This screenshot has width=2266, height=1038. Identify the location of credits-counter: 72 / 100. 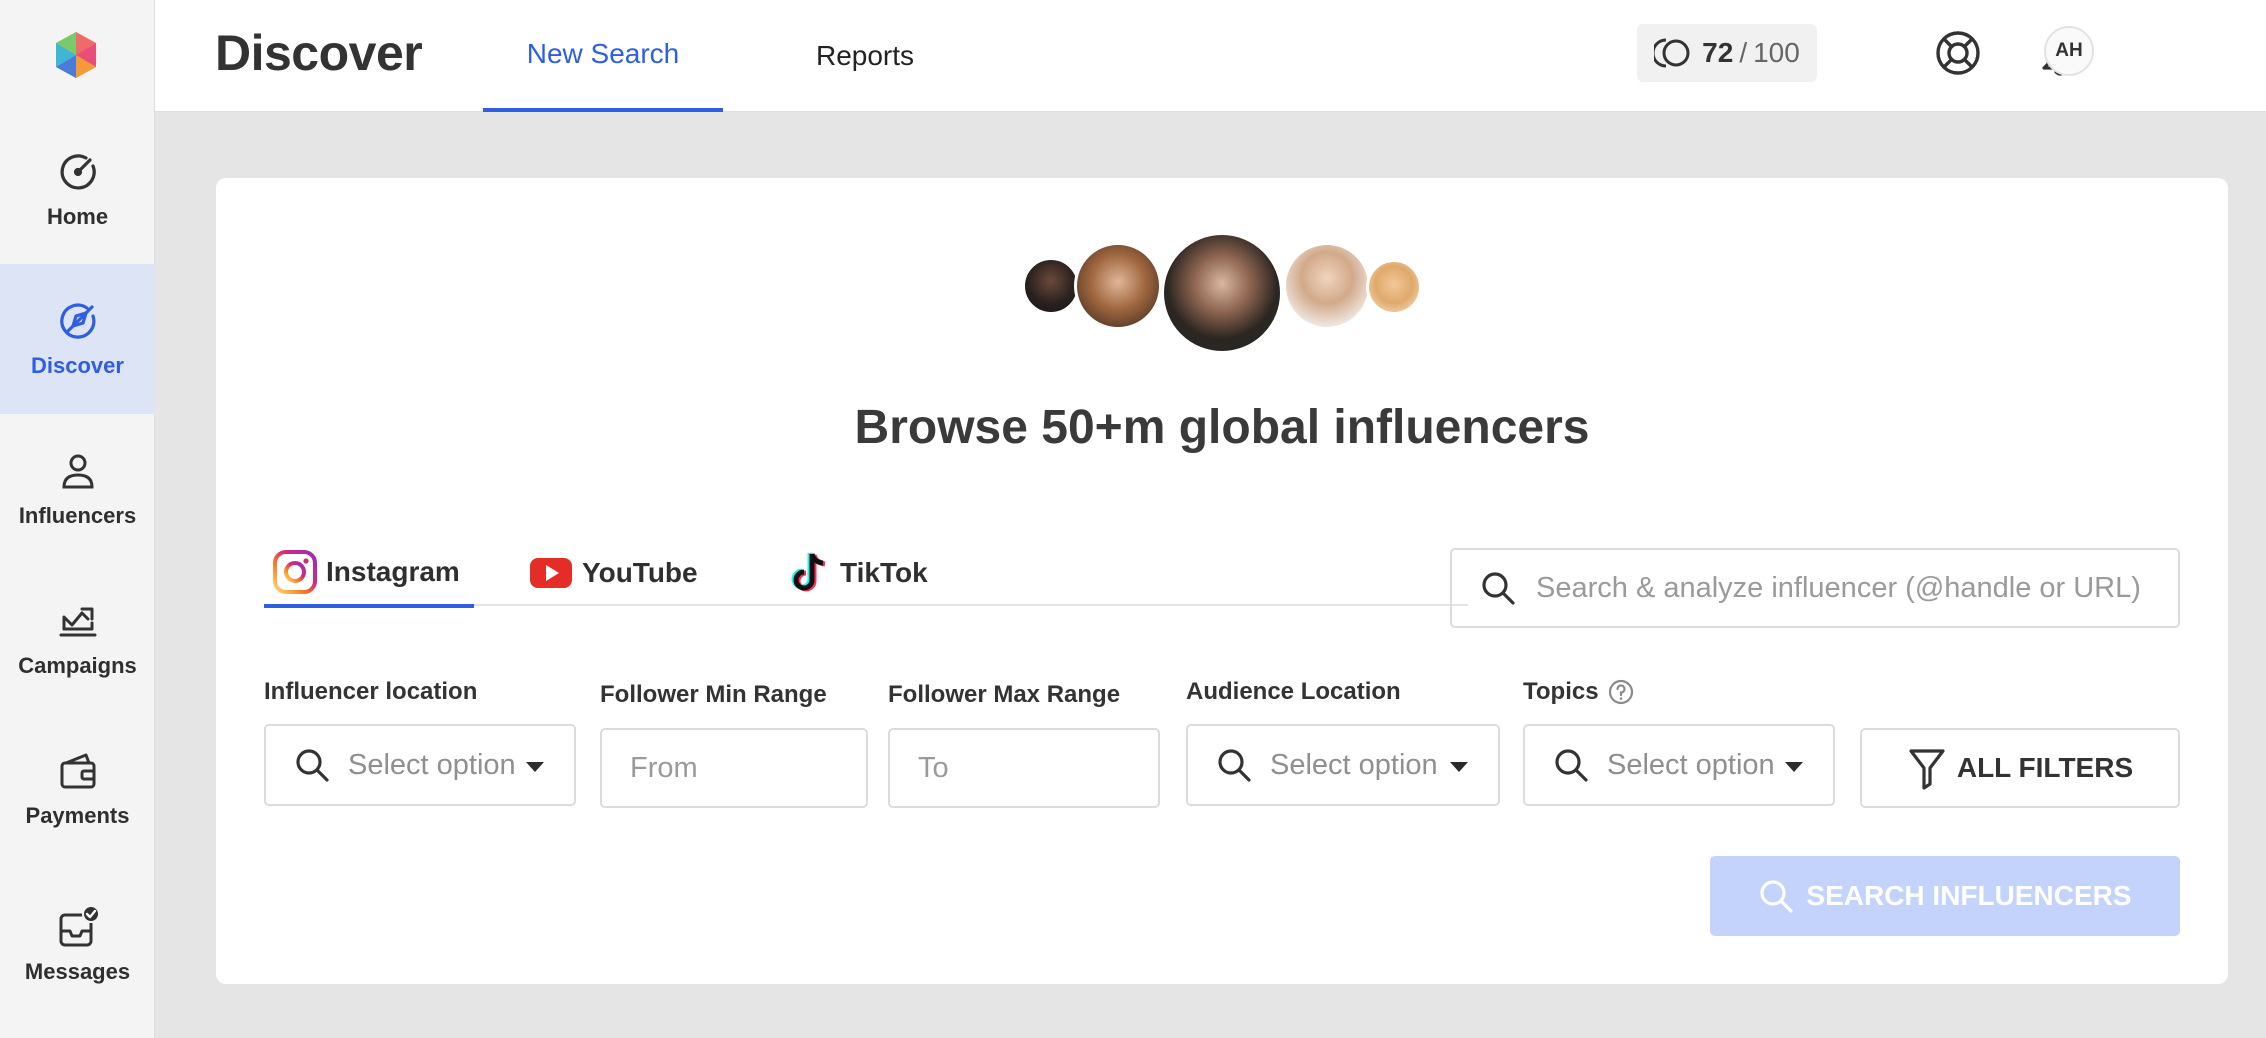
(1727, 53).